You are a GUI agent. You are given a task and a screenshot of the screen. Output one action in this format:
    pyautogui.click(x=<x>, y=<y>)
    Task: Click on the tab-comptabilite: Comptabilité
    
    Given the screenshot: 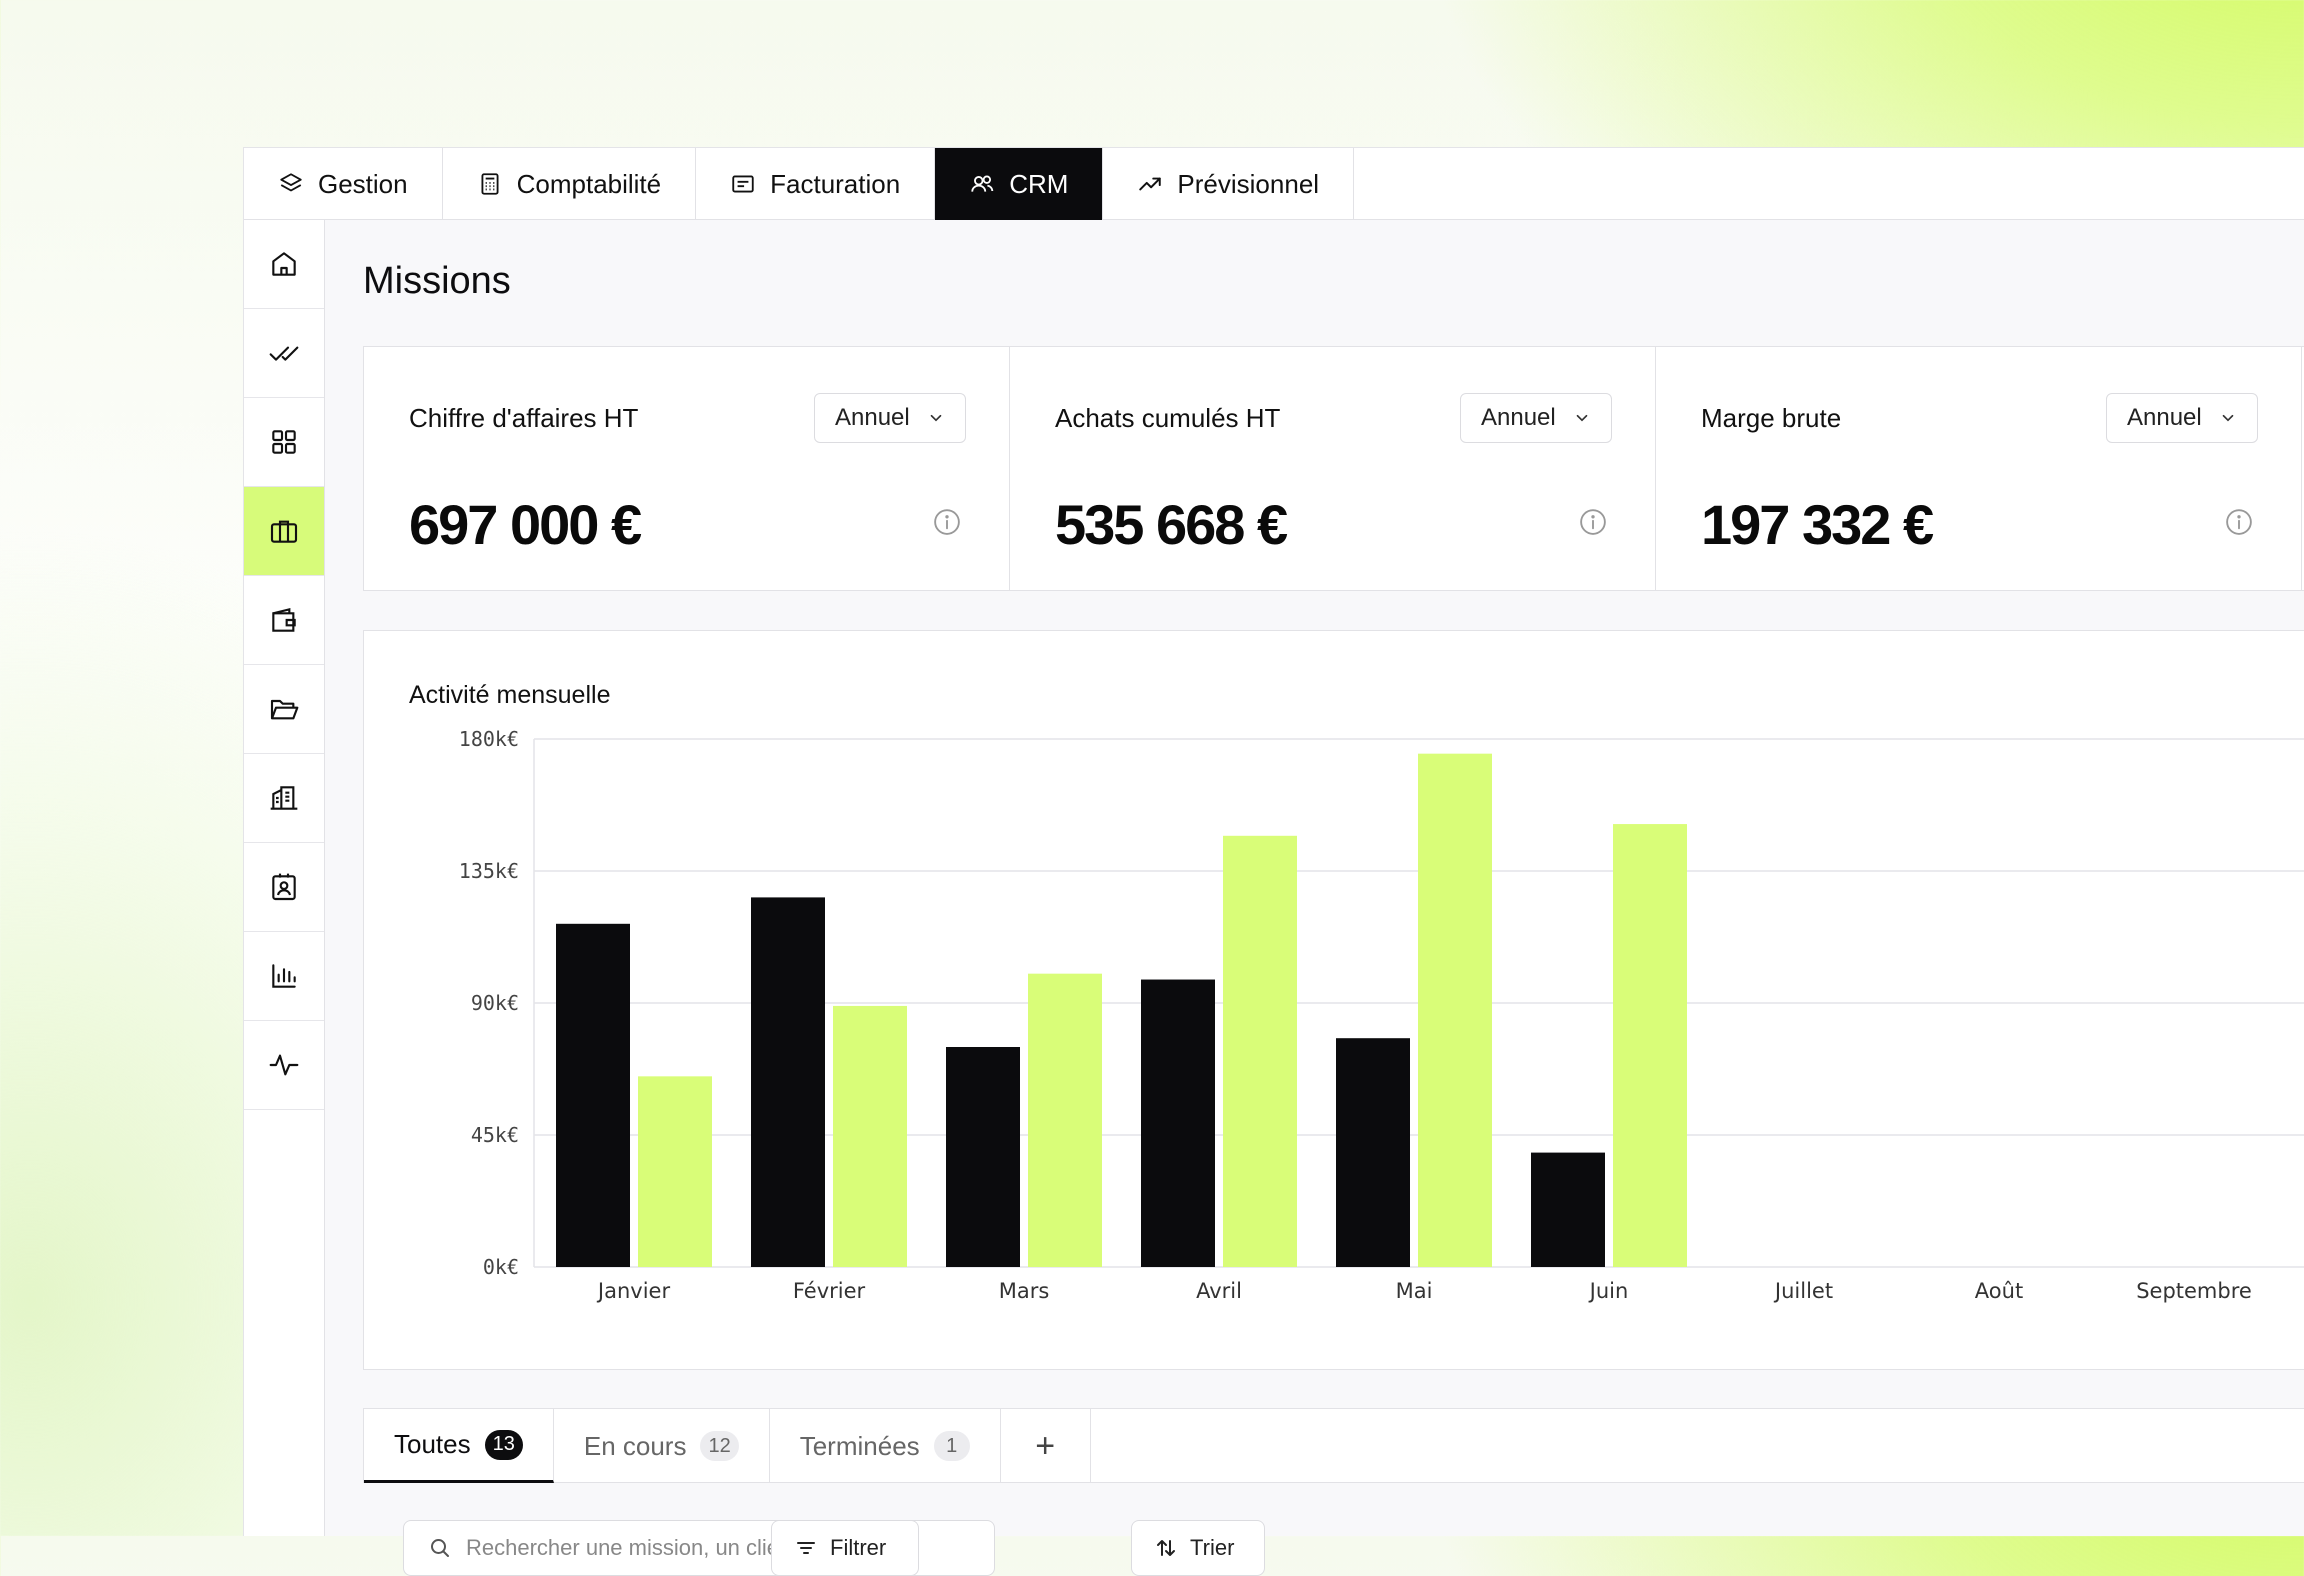 What is the action you would take?
    pyautogui.click(x=570, y=184)
    